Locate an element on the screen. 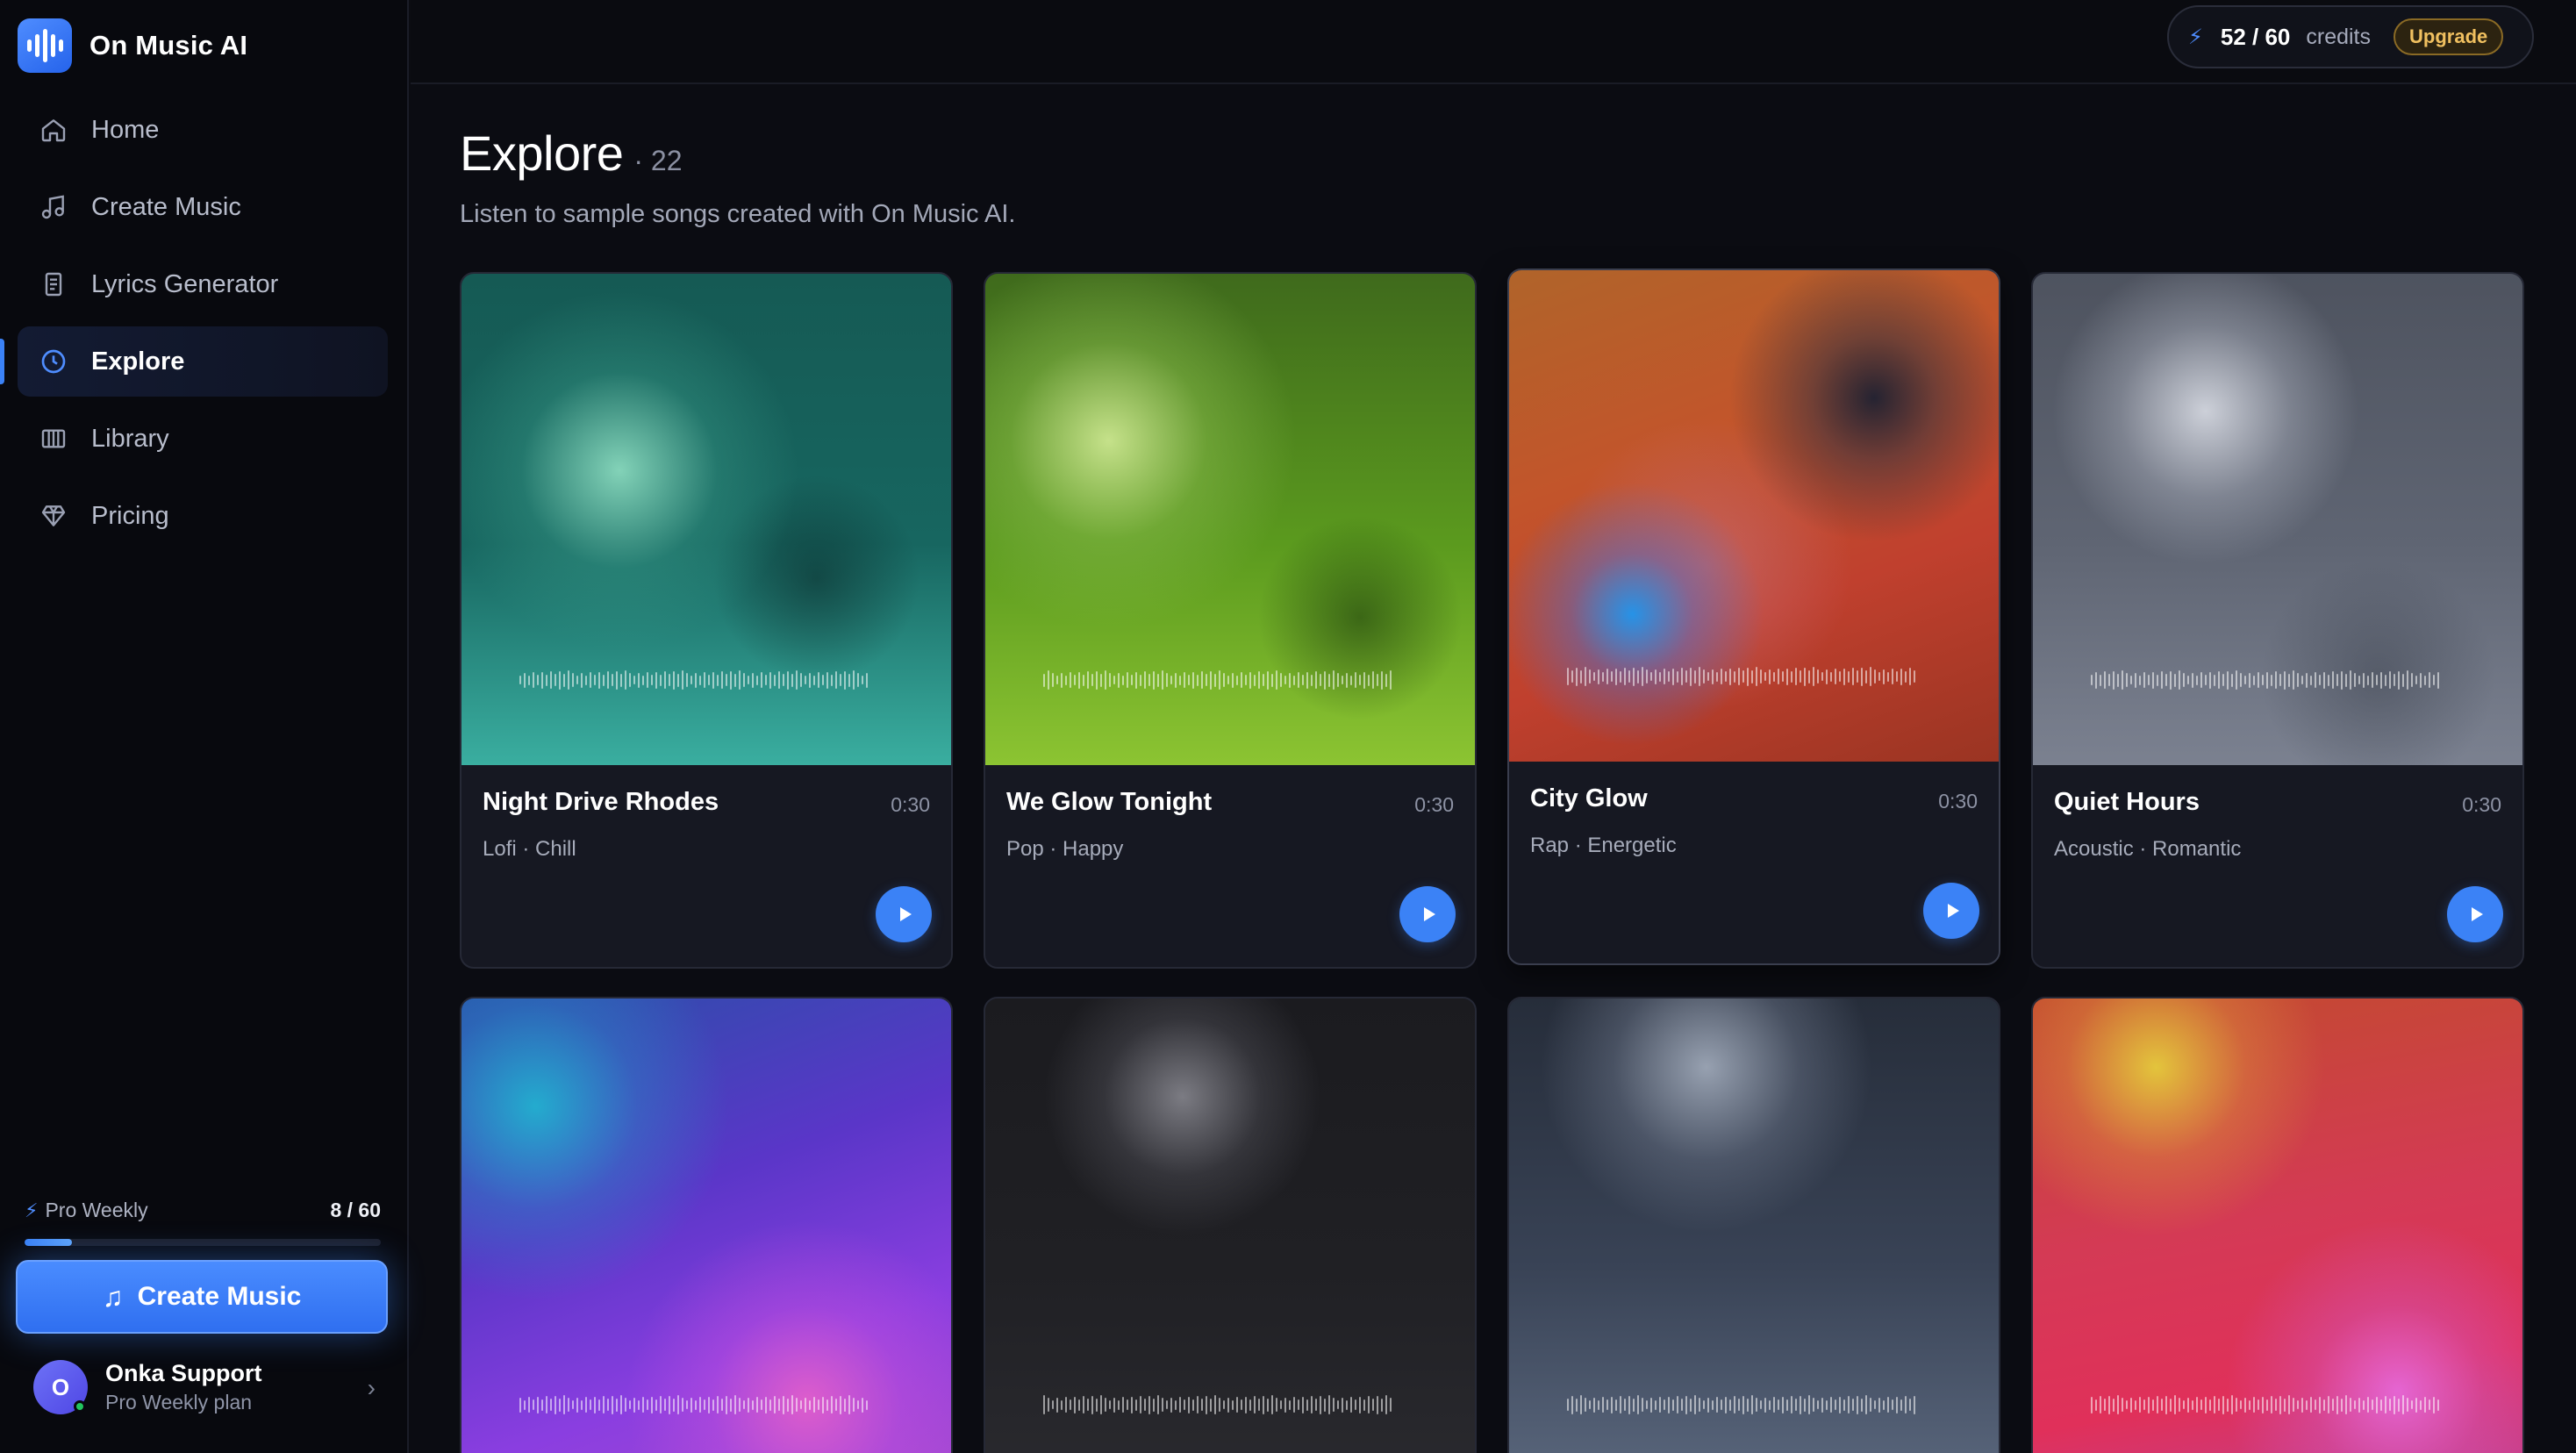 The image size is (2576, 1453). song-card: Night Drive Rhodes 0:30 Lofi · Chill is located at coordinates (706, 621).